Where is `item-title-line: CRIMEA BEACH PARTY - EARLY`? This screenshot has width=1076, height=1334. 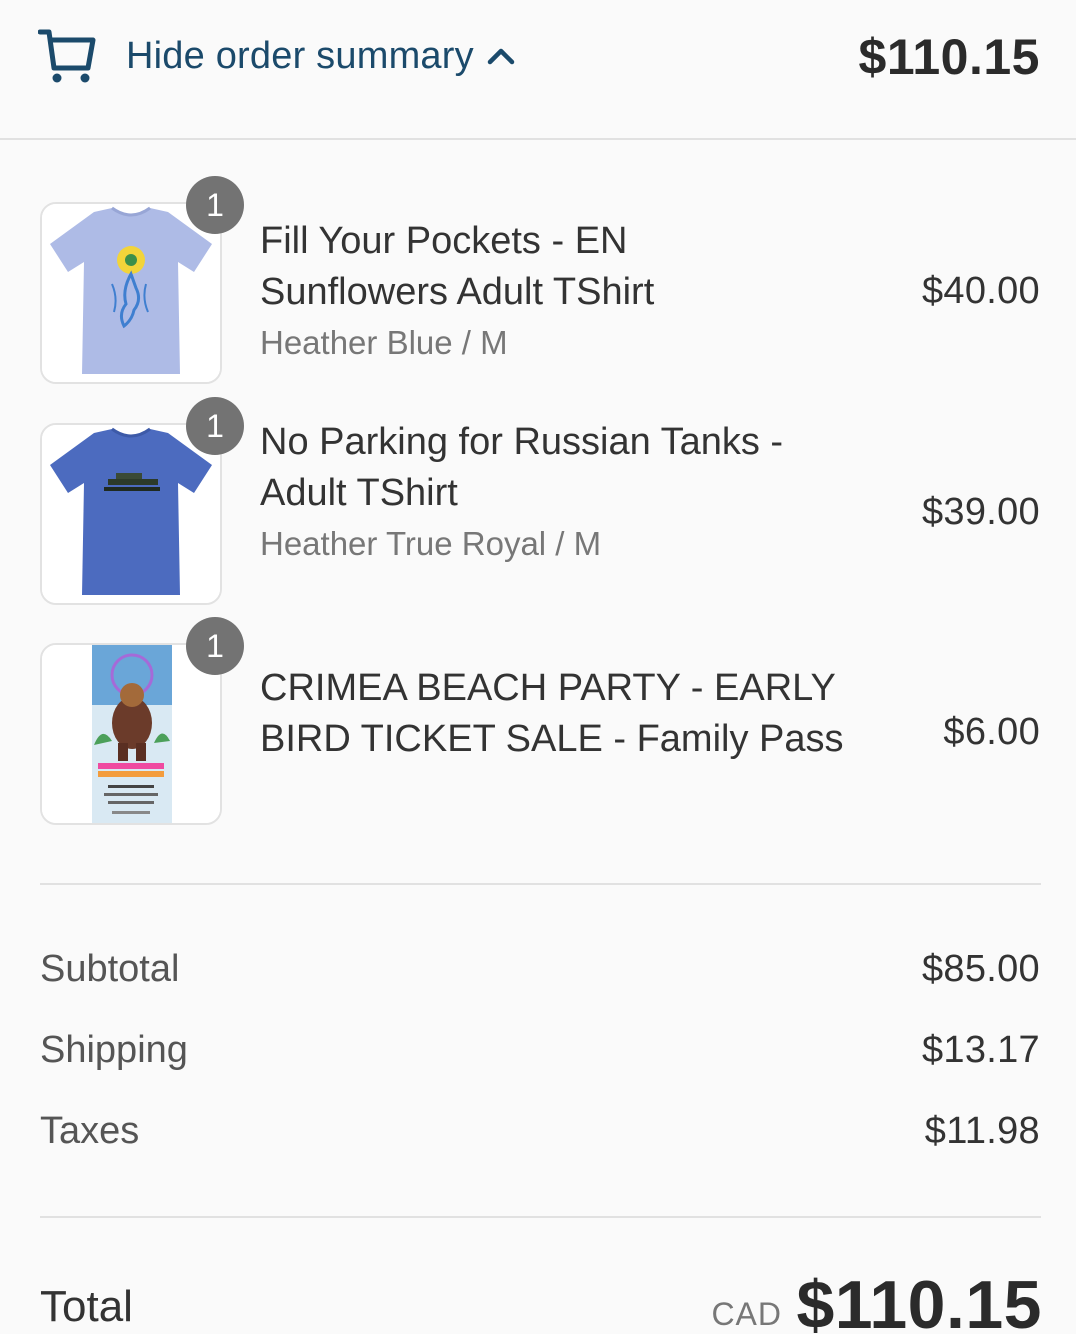 item-title-line: CRIMEA BEACH PARTY - EARLY is located at coordinates (548, 688).